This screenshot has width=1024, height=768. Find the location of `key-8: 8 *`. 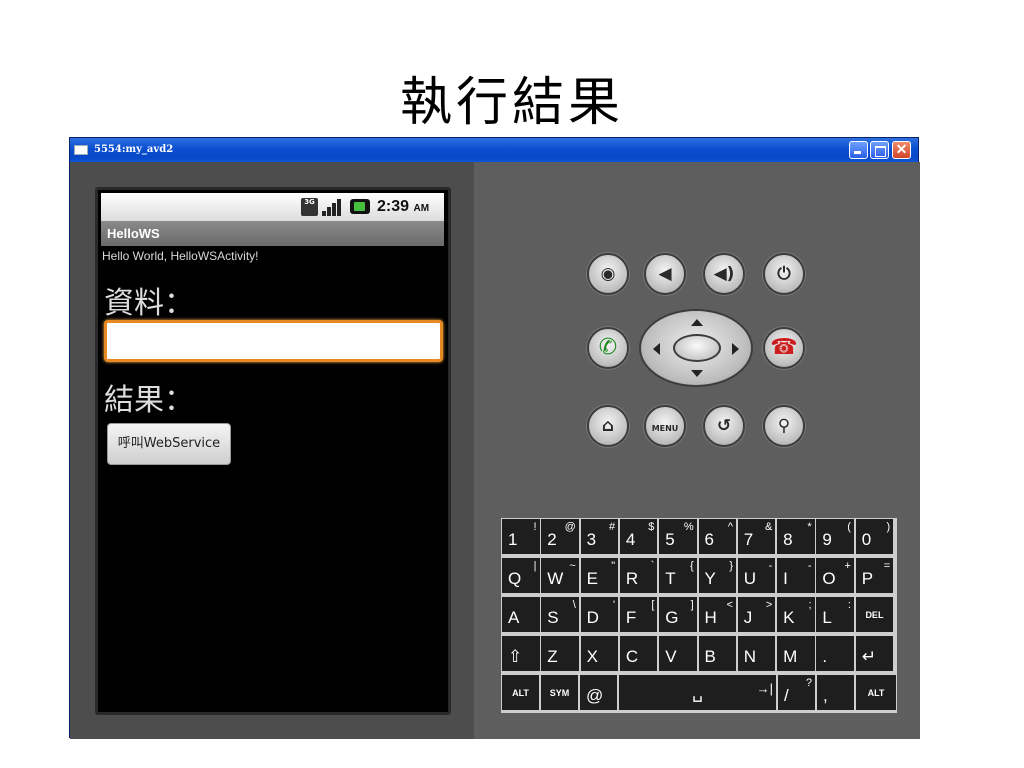

key-8: 8 * is located at coordinates (796, 536).